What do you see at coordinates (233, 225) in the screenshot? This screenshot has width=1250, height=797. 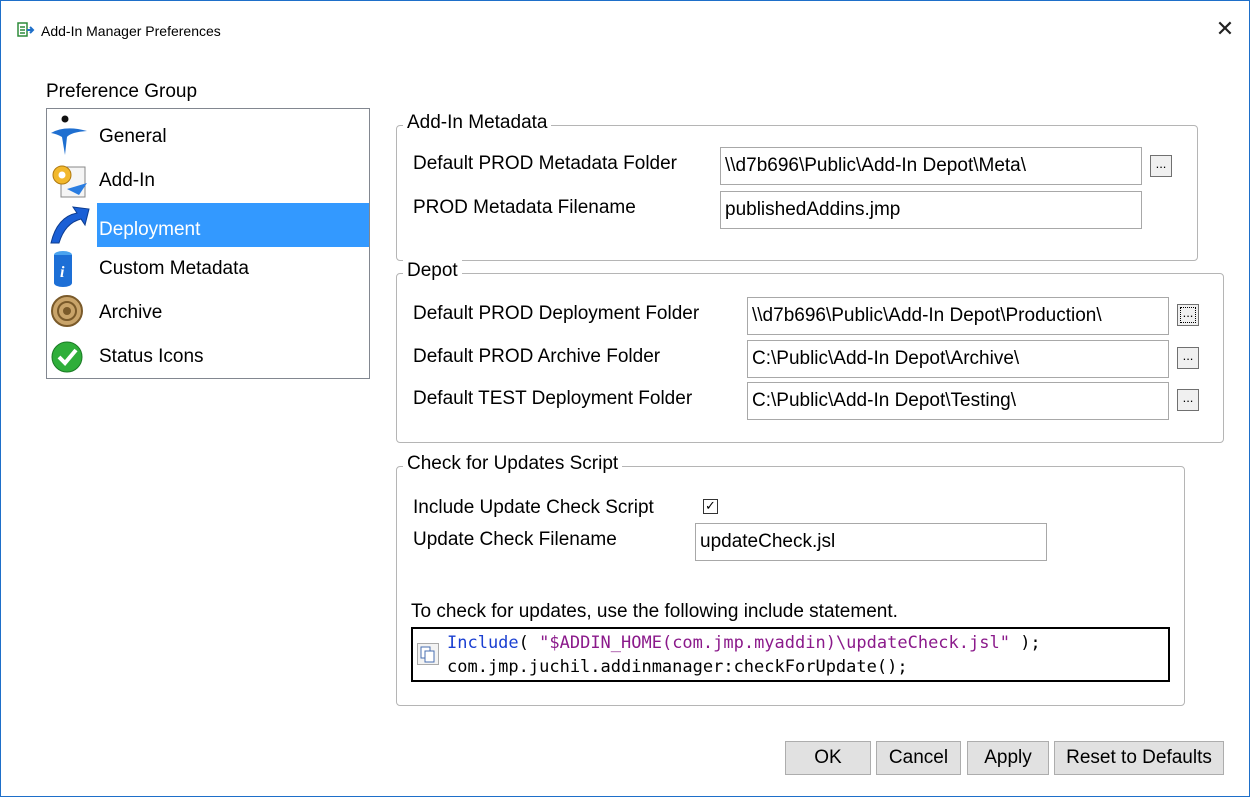 I see `pref-item-label: Deployment` at bounding box center [233, 225].